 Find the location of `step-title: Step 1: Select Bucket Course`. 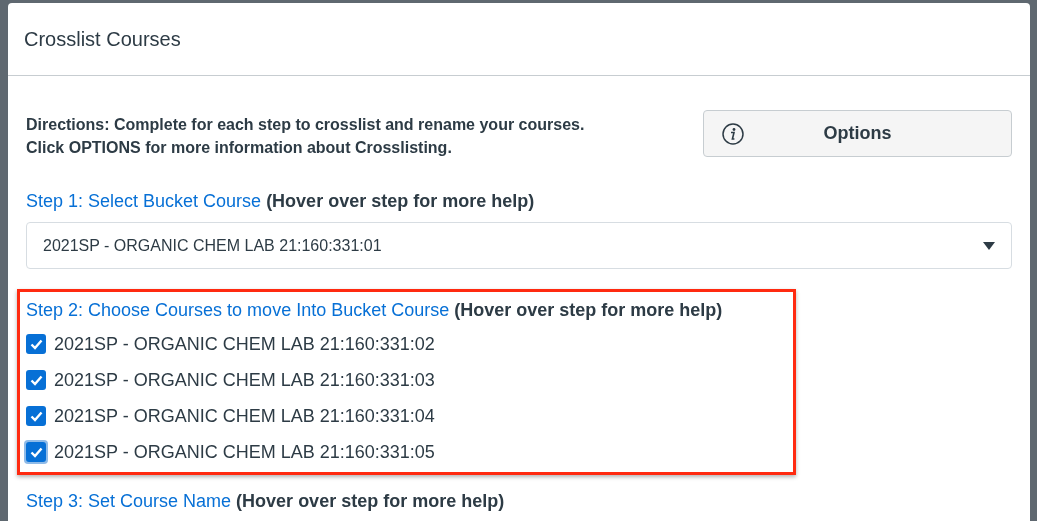

step-title: Step 1: Select Bucket Course is located at coordinates (144, 201).